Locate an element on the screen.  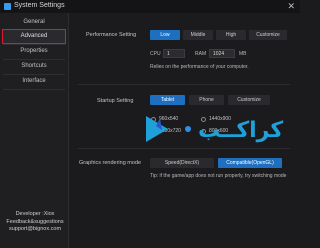
sidebar-item-properties: Properties is located at coordinates (34, 51).